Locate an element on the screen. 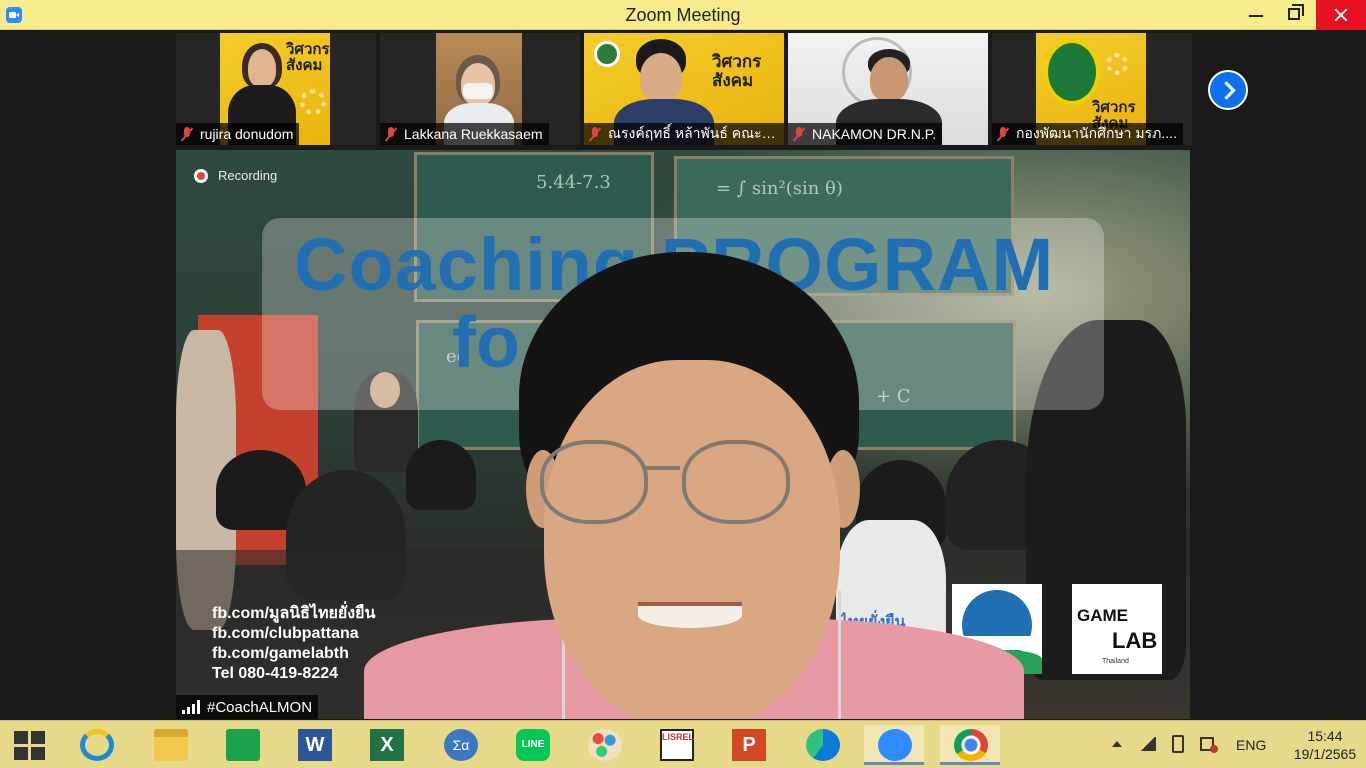 The image size is (1366, 768). start-button is located at coordinates (30, 745).